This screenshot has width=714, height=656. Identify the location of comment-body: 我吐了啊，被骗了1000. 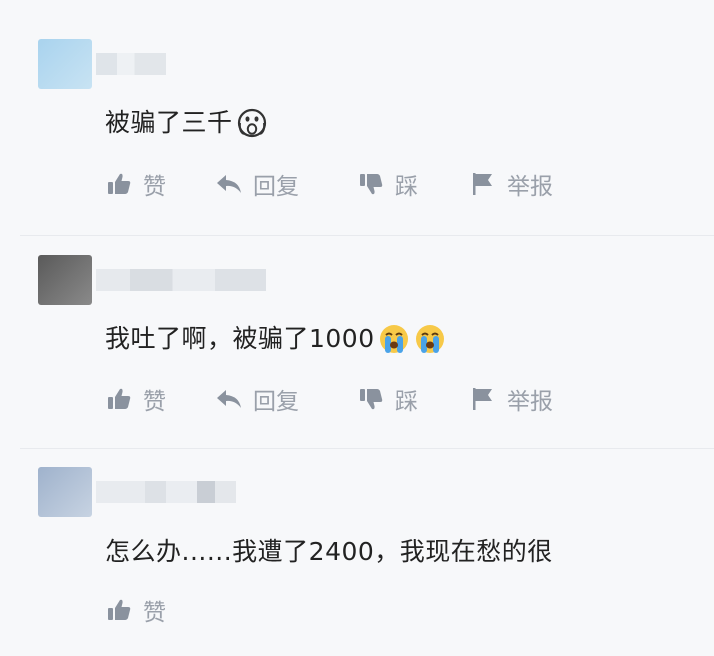
(240, 338).